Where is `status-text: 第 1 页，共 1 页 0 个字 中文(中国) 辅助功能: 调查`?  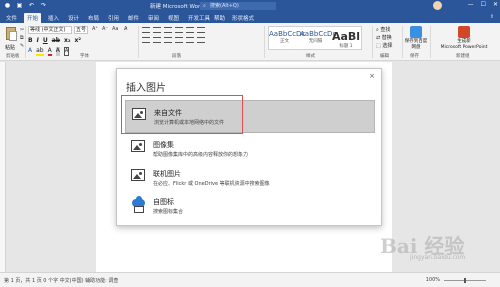
status-text: 第 1 页，共 1 页 0 个字 中文(中国) 辅助功能: 调查 is located at coordinates (61, 281).